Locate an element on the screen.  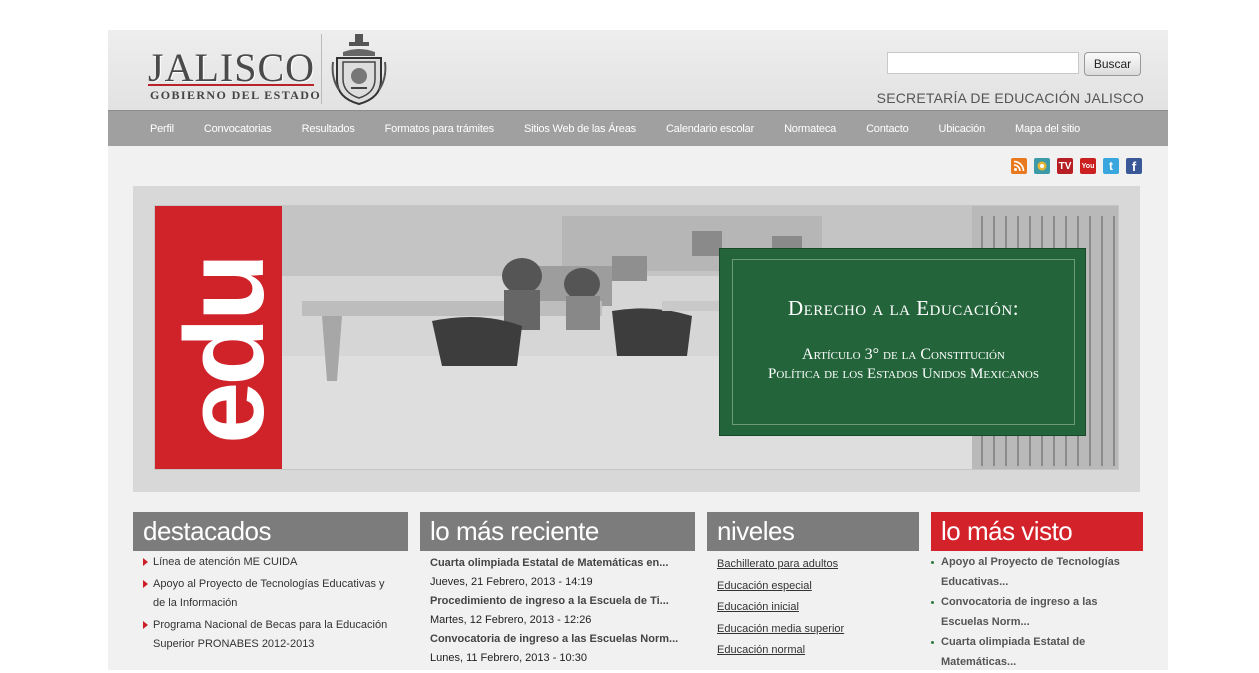
edu-logo-text: edu is located at coordinates (222, 350).